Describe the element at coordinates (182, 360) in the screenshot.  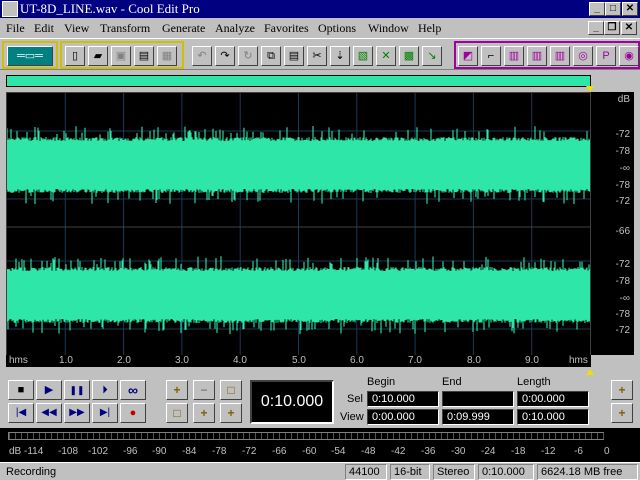
I see `time-label: 3.0` at that location.